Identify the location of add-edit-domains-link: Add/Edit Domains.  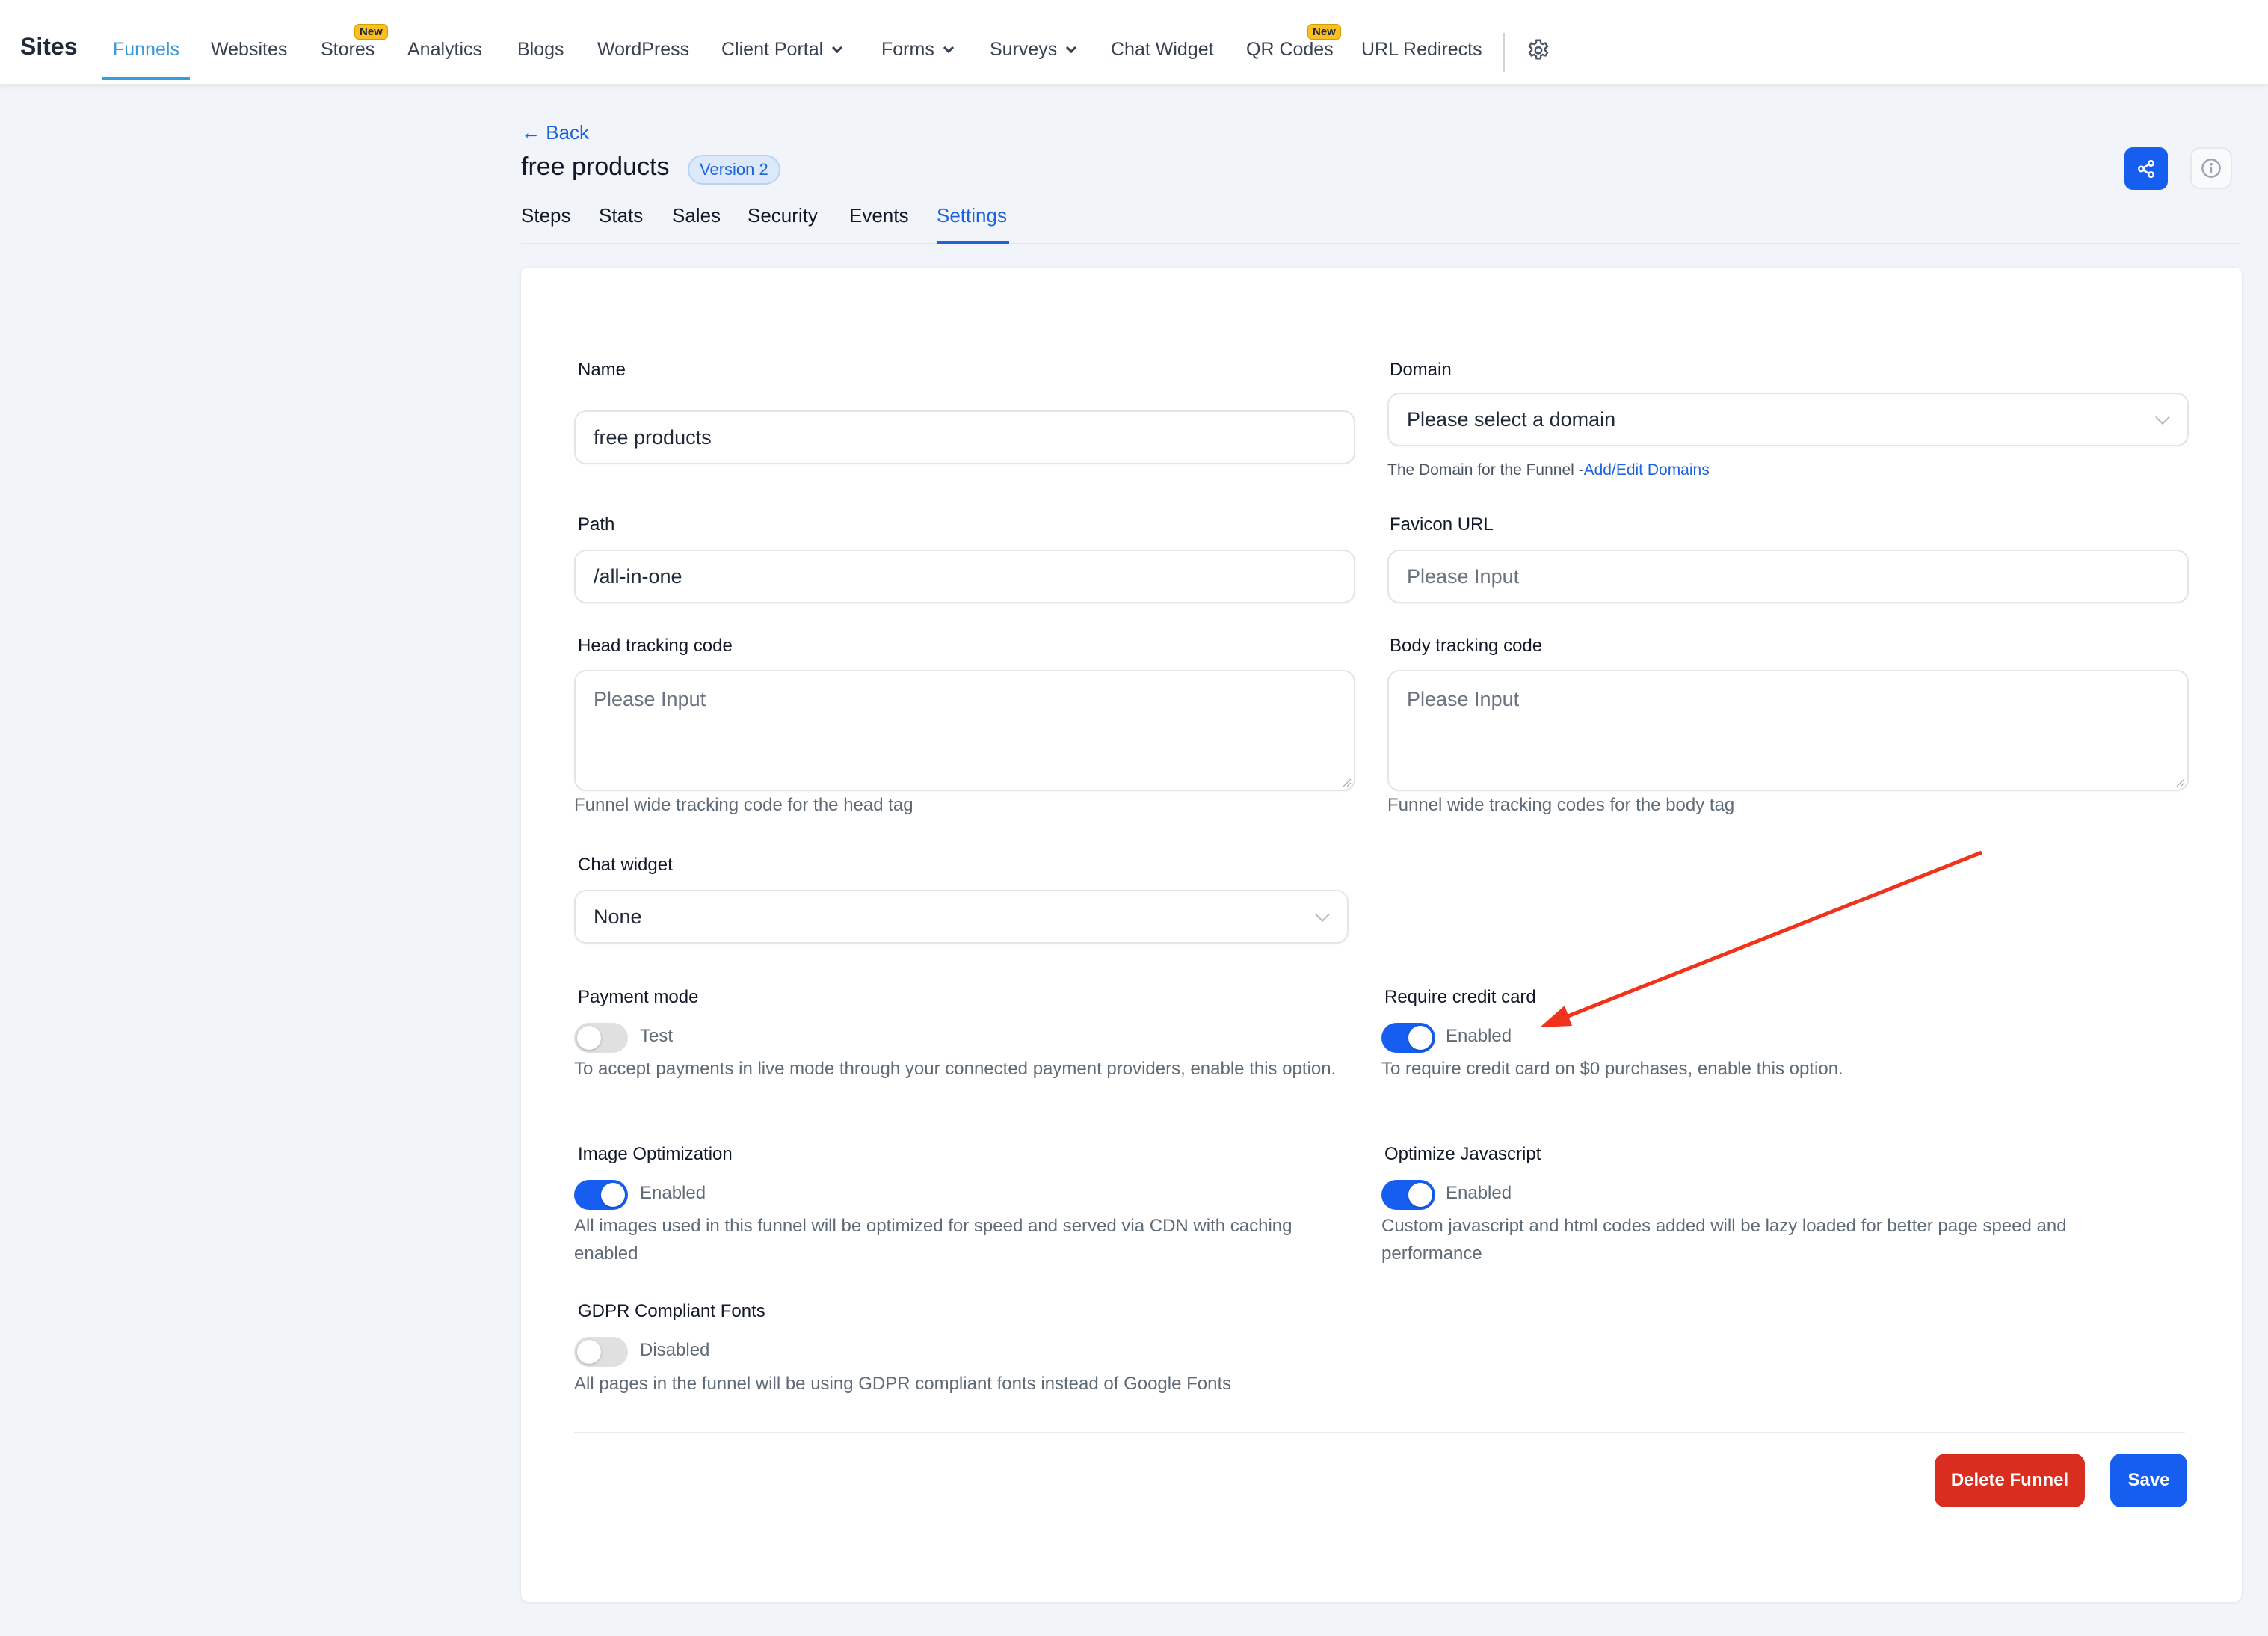
(1647, 470).